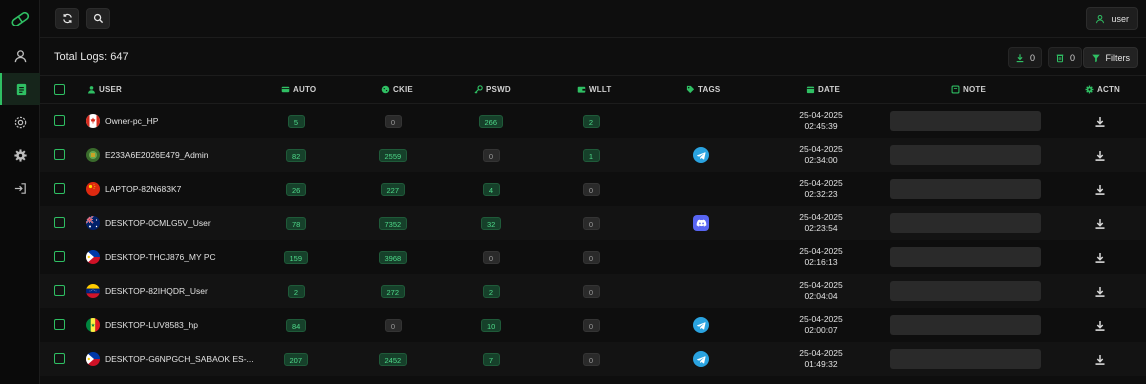 This screenshot has height=384, width=1146. What do you see at coordinates (296, 359) in the screenshot?
I see `auto-count-badge: 207` at bounding box center [296, 359].